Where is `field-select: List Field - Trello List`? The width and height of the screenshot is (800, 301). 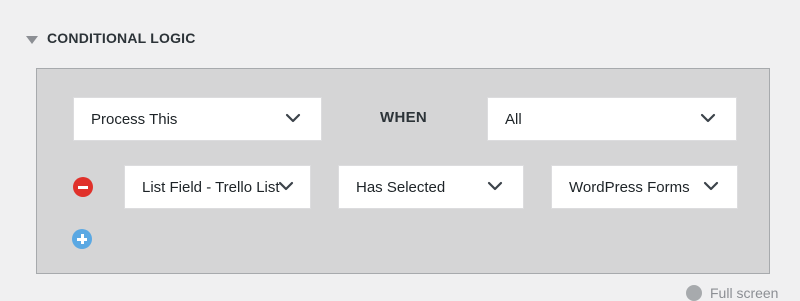 field-select: List Field - Trello List is located at coordinates (217, 187).